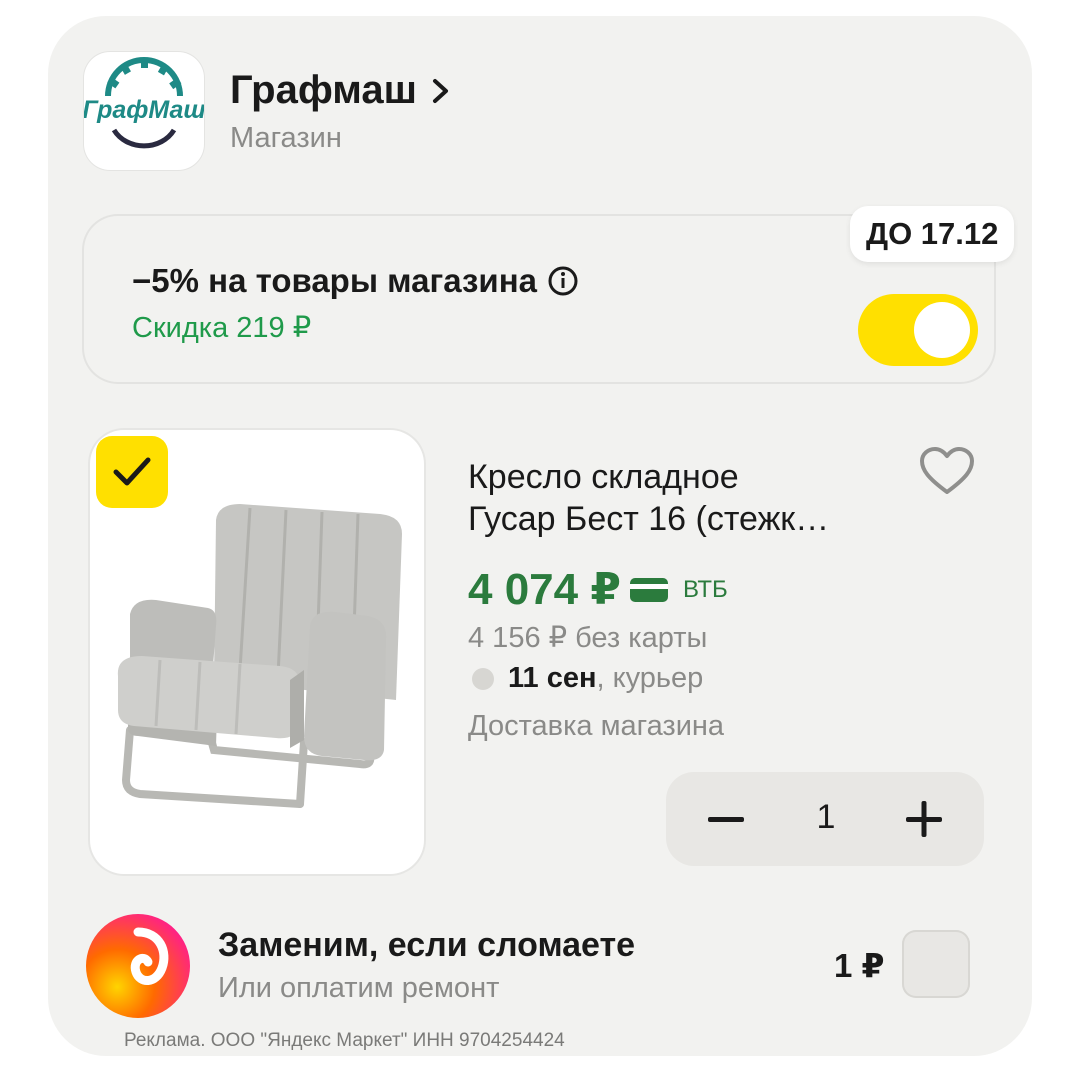 The height and width of the screenshot is (1082, 1088). I want to click on promo-date-badge: ДО 17.12, so click(932, 234).